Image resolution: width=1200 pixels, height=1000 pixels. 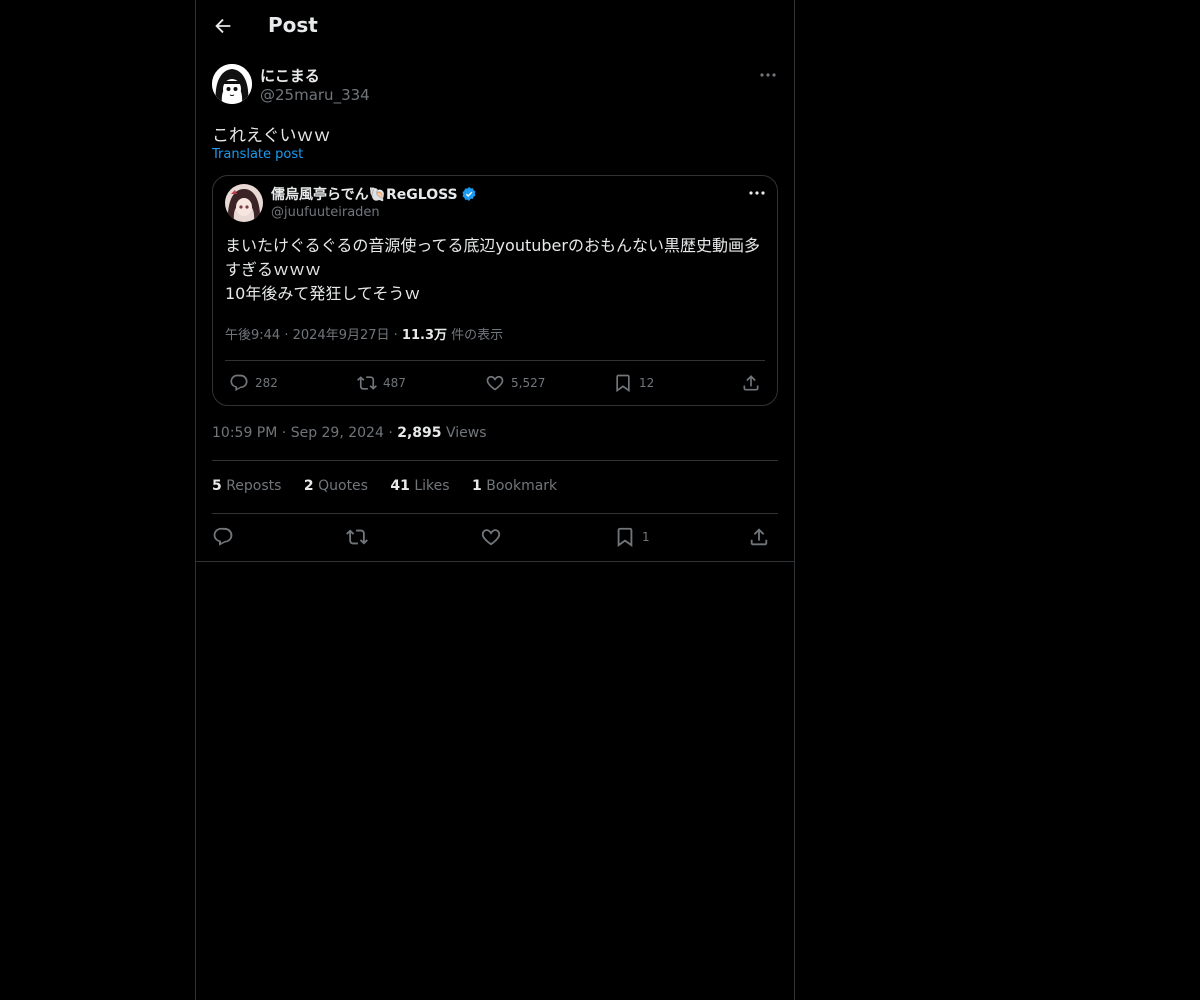 I want to click on quoted-views-count: 11.3万, so click(x=424, y=335).